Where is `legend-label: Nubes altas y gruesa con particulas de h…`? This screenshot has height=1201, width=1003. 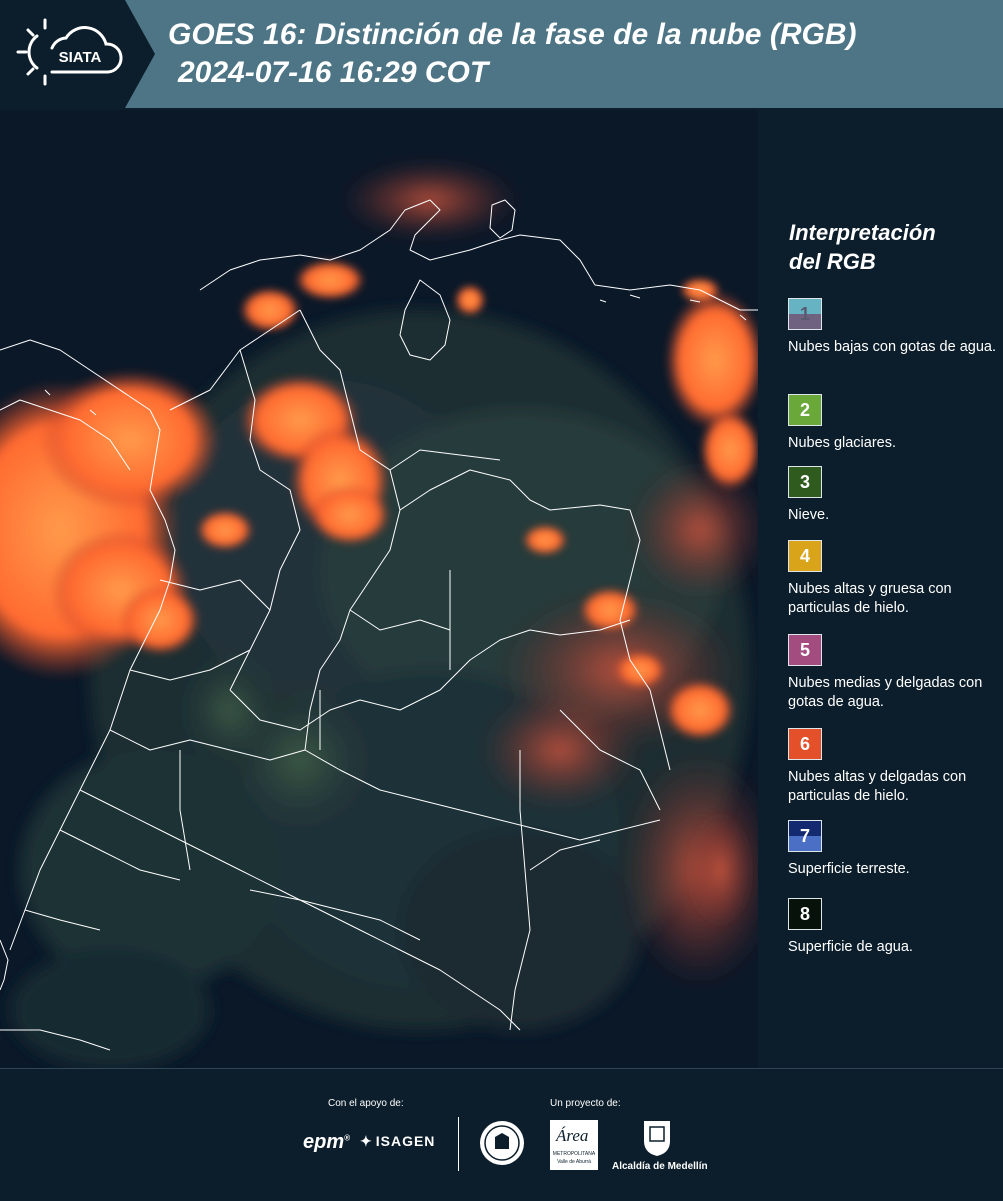
legend-label: Nubes altas y gruesa con particulas de h… is located at coordinates (870, 598).